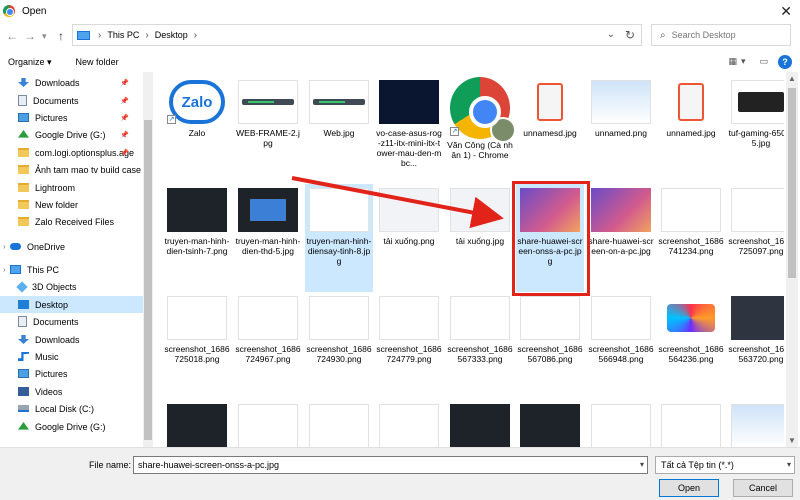  What do you see at coordinates (97, 62) in the screenshot?
I see `new-folder-button: New folder` at bounding box center [97, 62].